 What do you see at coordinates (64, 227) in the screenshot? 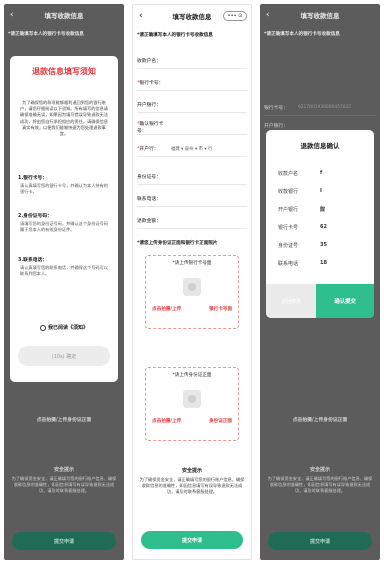
I see `notice-item-2-text: 请填写您的身份证号码，并确认这个身份证号码属于您本人的有效身份证件。` at bounding box center [64, 227].